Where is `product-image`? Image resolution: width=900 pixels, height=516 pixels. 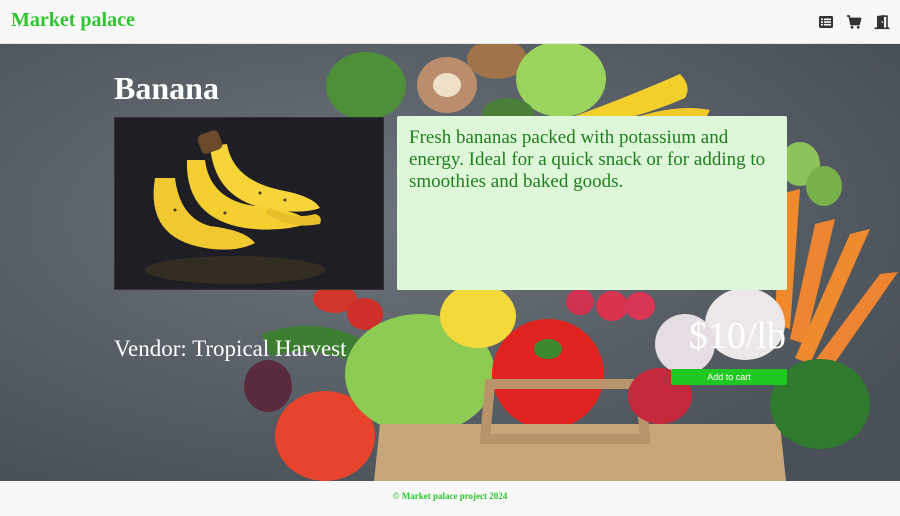 product-image is located at coordinates (249, 203).